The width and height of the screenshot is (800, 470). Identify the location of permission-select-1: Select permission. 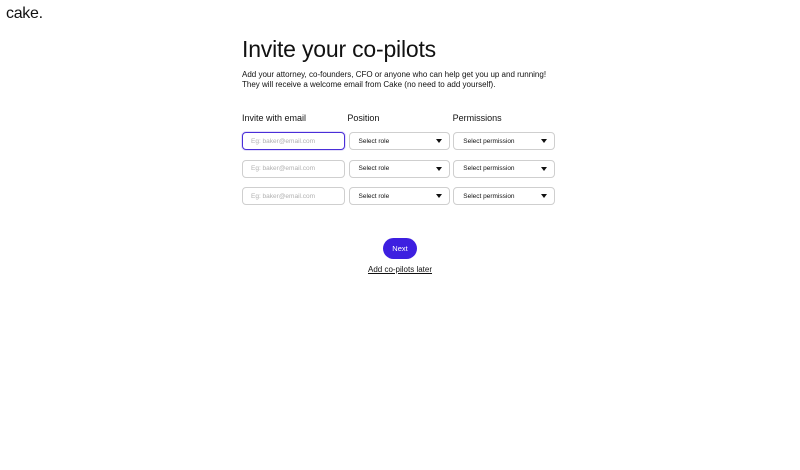
(504, 141).